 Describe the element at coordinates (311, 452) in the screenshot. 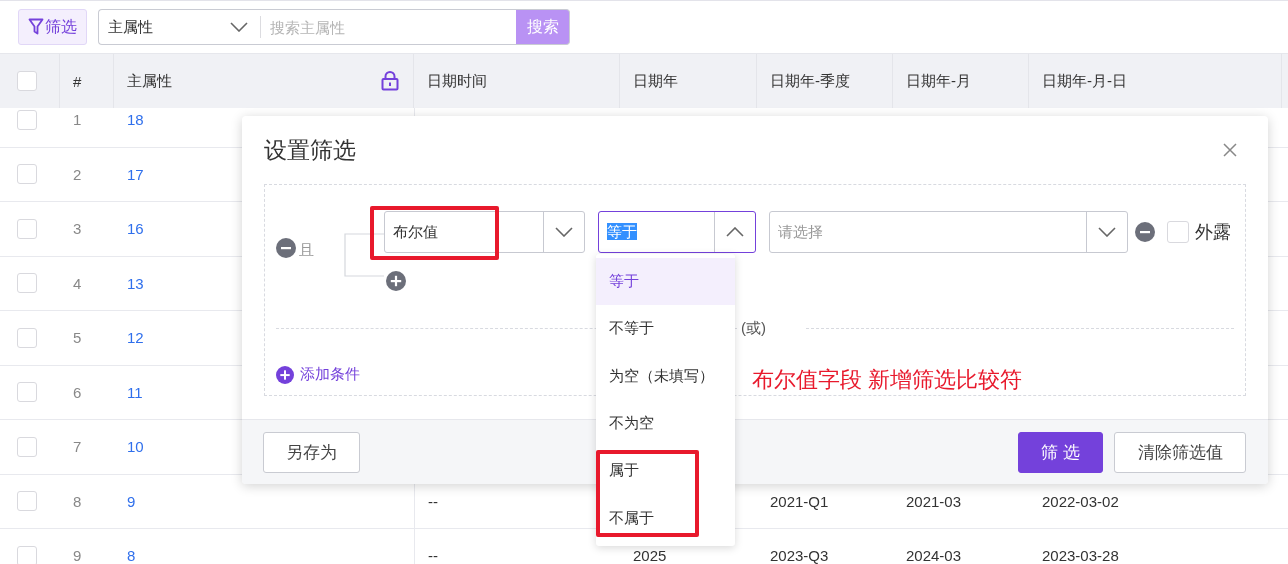

I see `save-as-button: 另存为` at that location.